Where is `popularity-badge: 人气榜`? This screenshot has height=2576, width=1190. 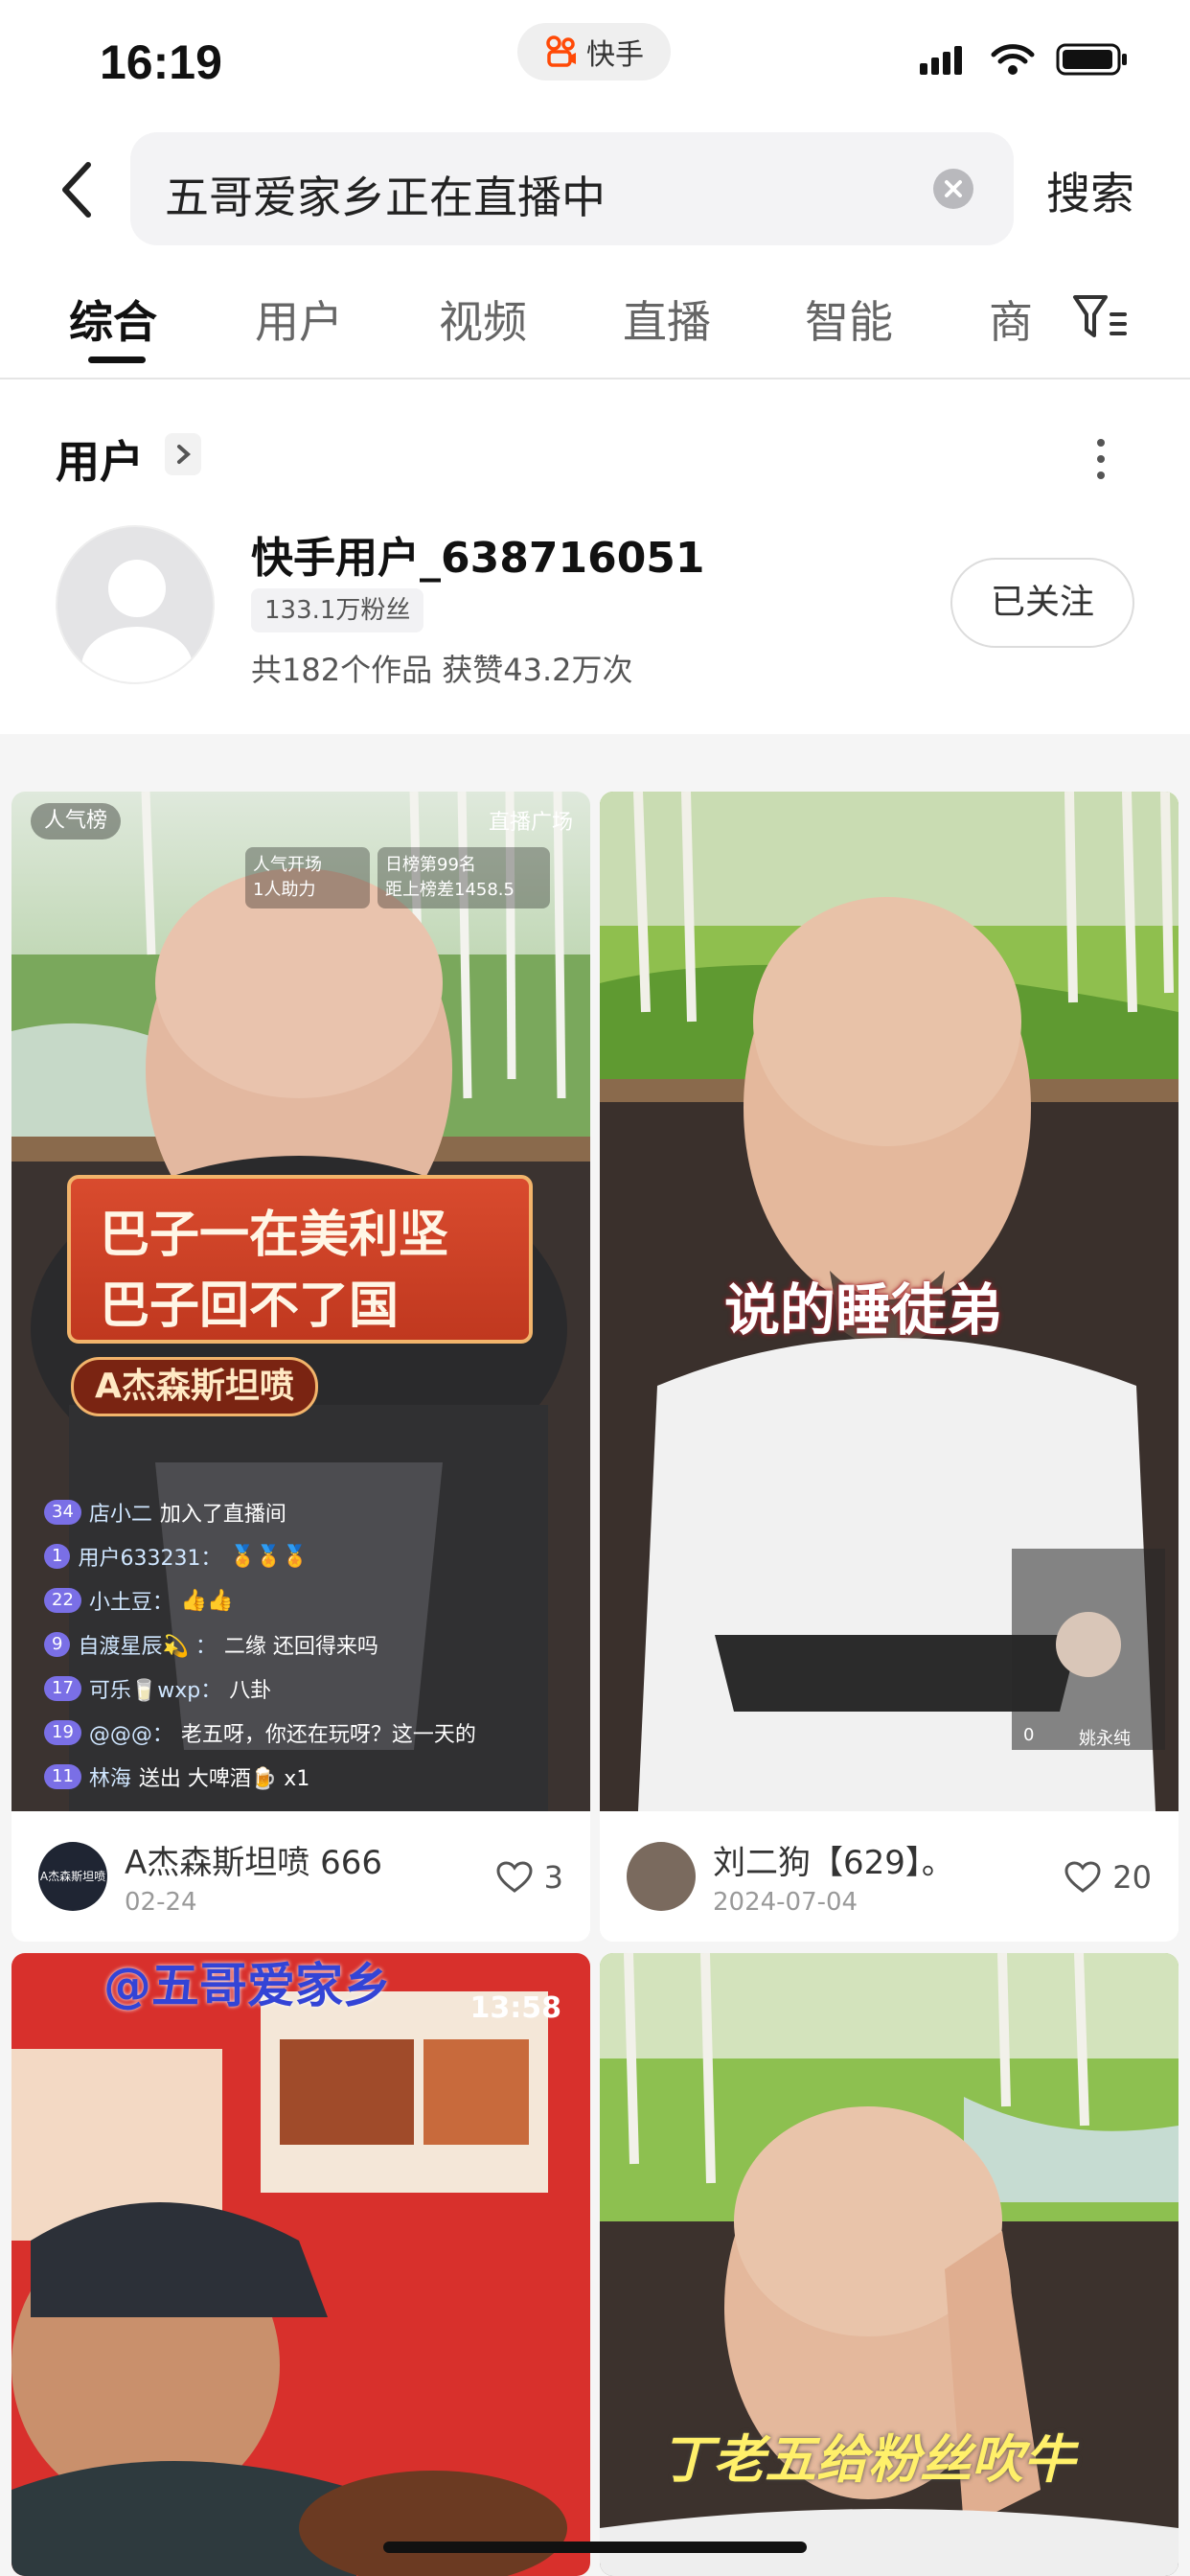 popularity-badge: 人气榜 is located at coordinates (76, 821).